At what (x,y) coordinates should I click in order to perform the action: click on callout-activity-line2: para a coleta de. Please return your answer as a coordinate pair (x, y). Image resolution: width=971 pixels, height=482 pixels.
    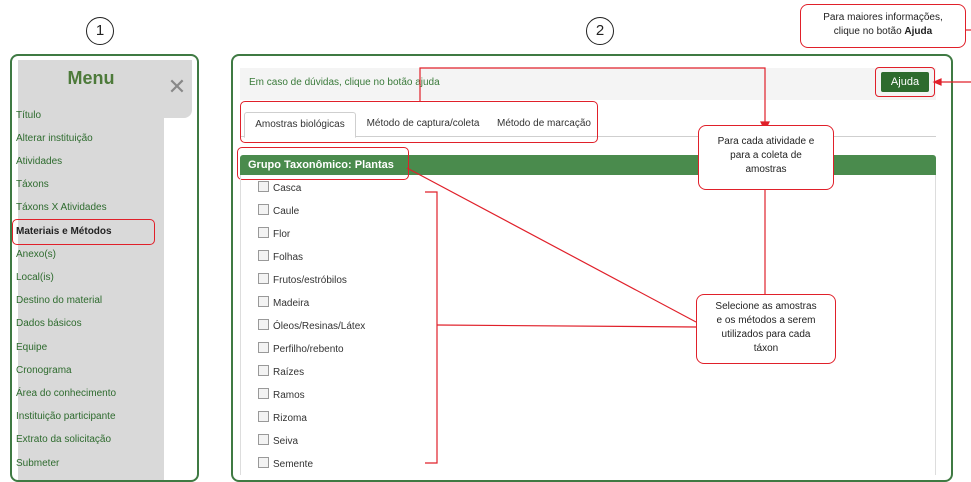
    Looking at the image, I should click on (766, 155).